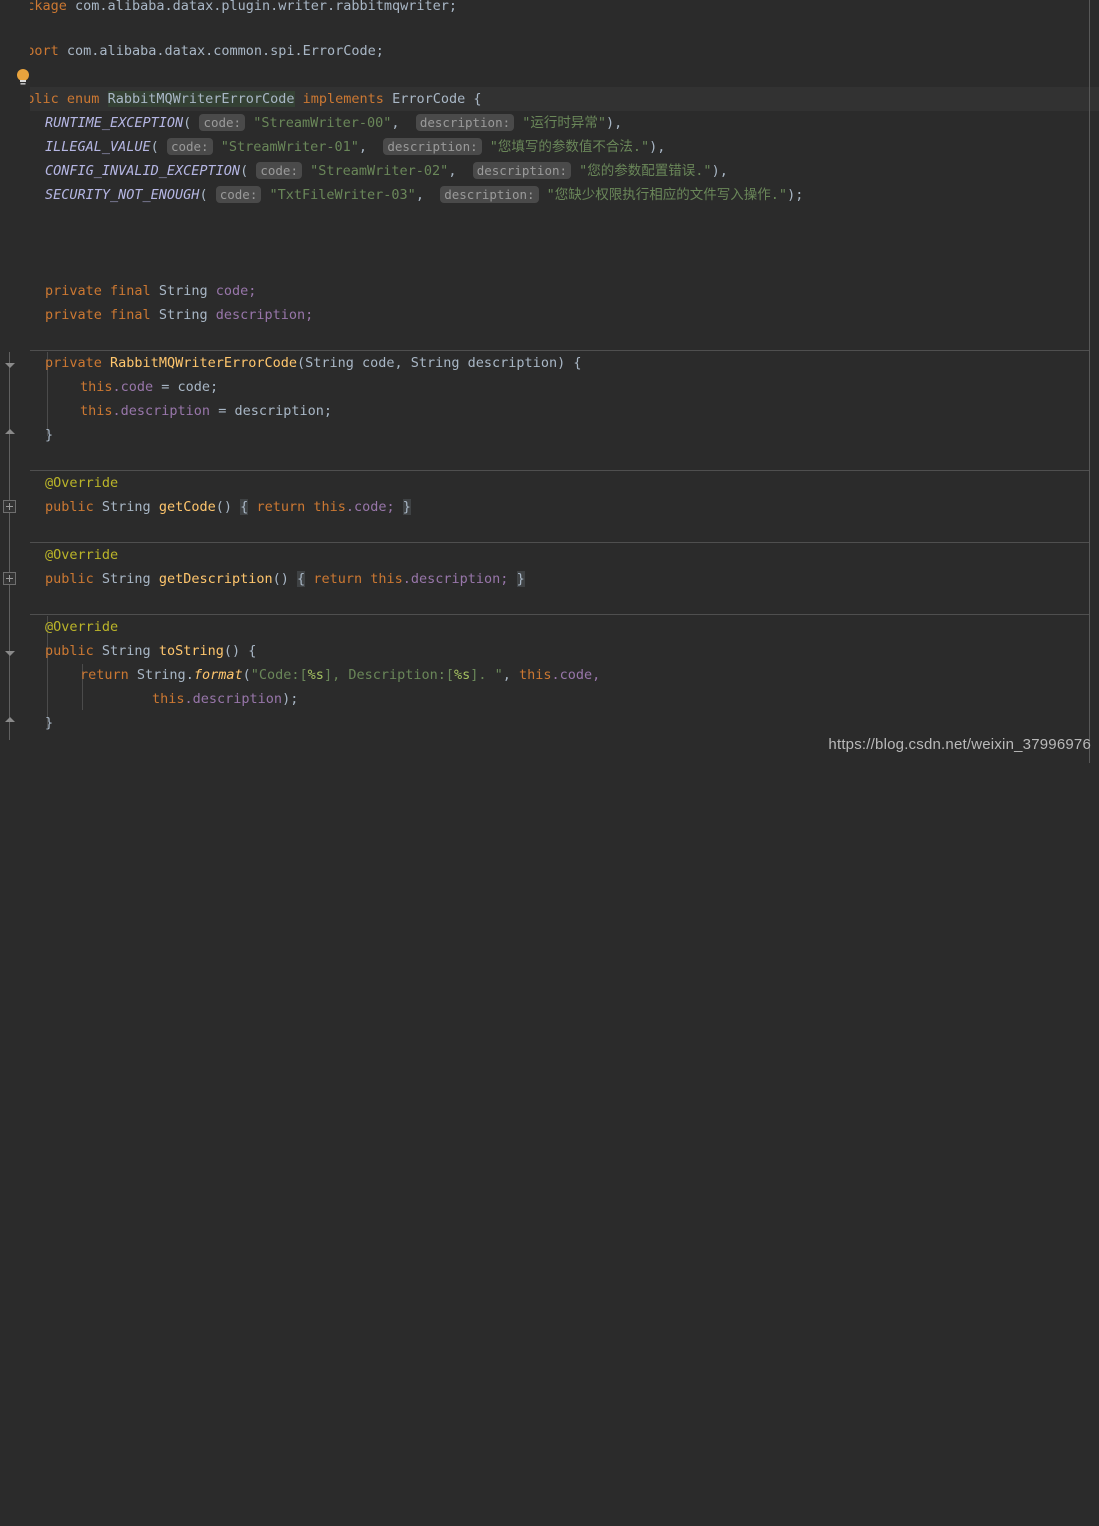 Image resolution: width=1099 pixels, height=1526 pixels. Describe the element at coordinates (279, 675) in the screenshot. I see `format-string-part: "Code:[` at that location.